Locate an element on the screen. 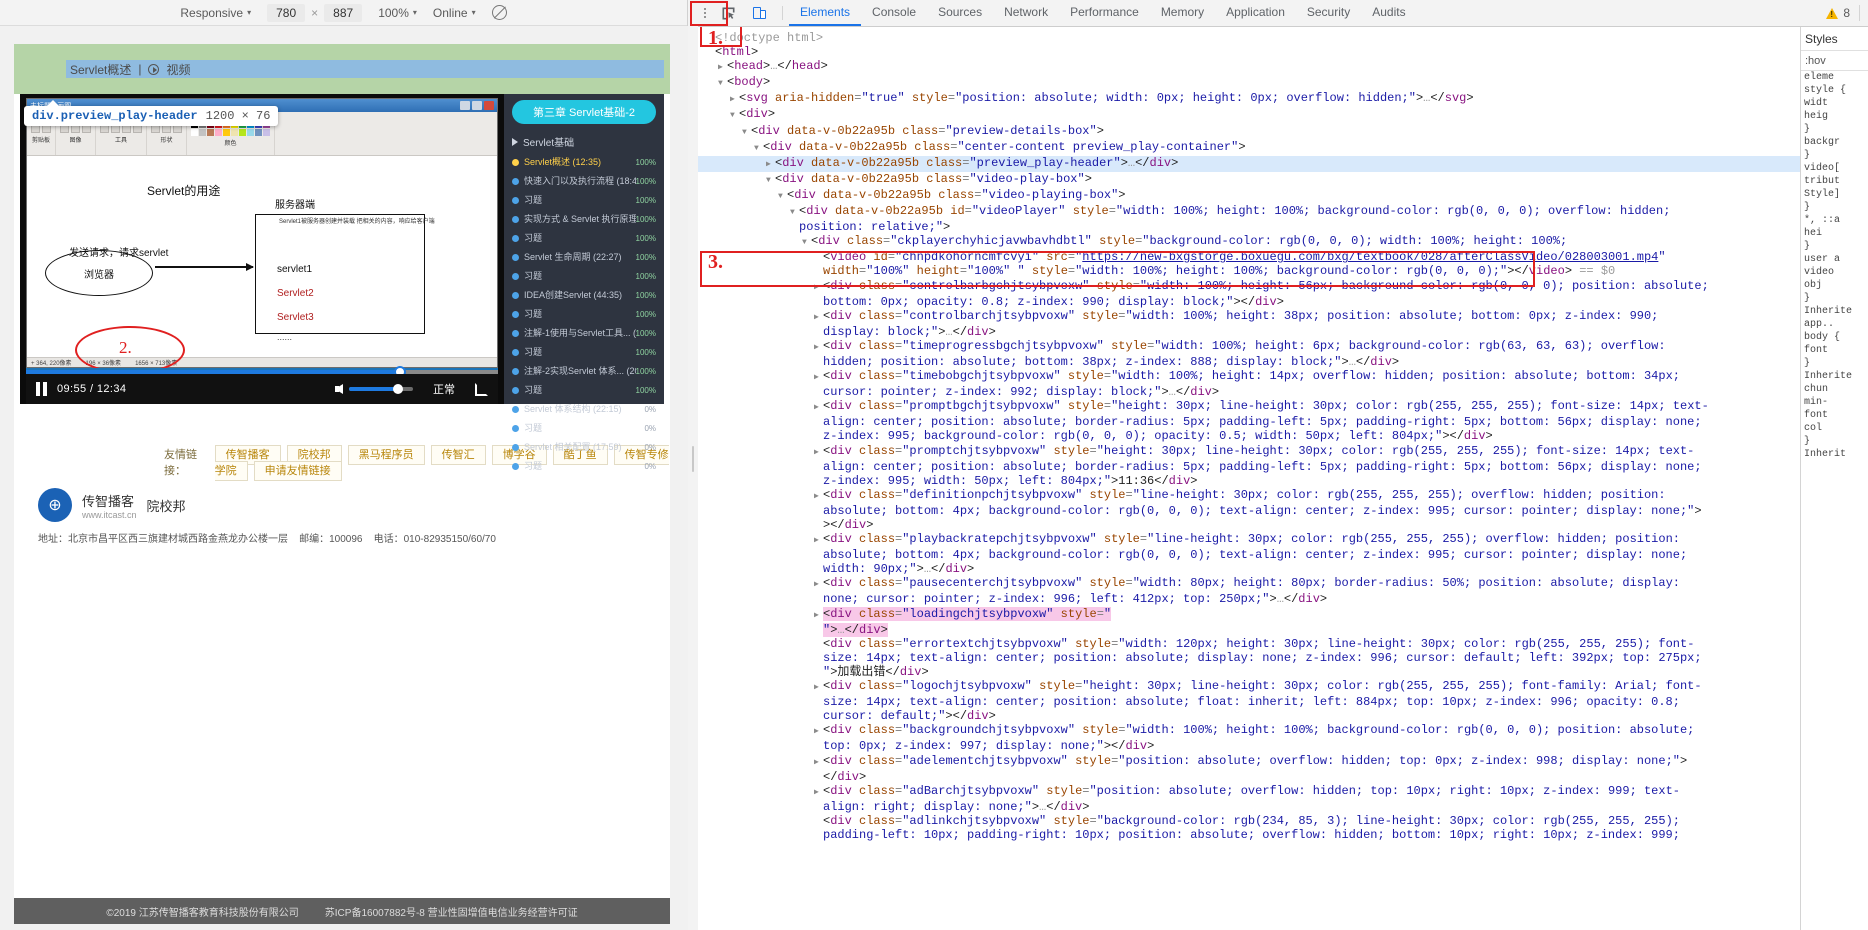  more-options-icon is located at coordinates (705, 13).